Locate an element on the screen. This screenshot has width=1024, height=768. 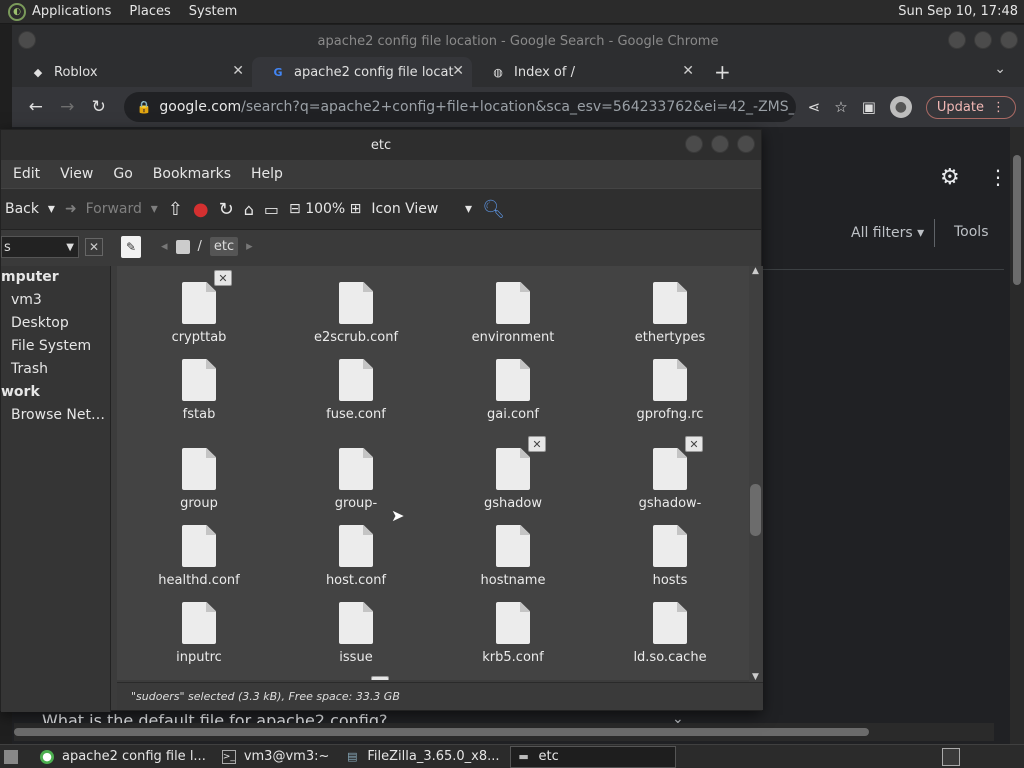
sidebar-item-desktop: Desktop is located at coordinates (55, 323).